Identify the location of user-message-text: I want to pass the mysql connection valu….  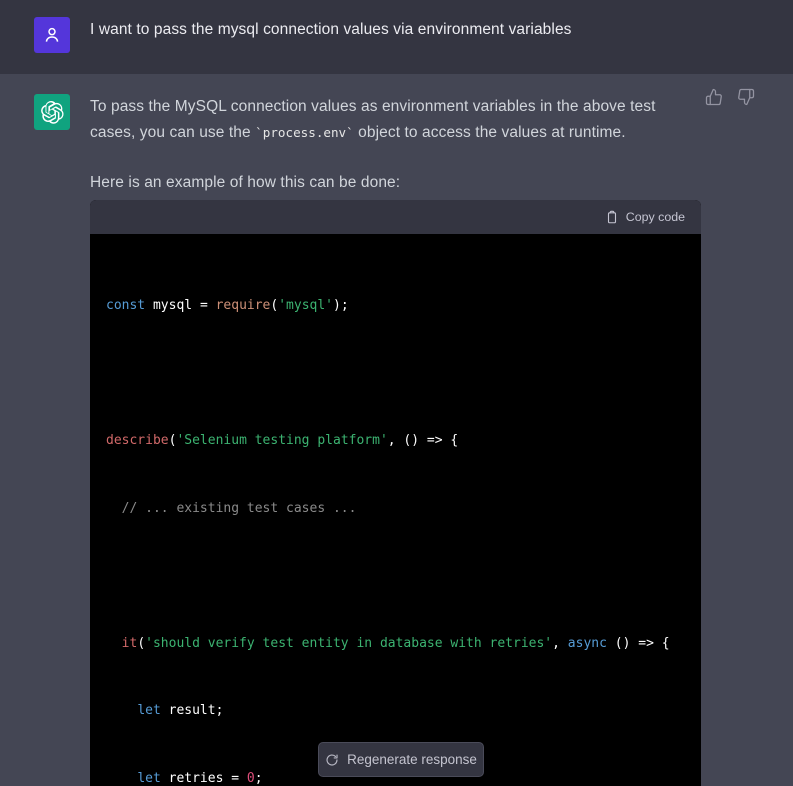
(331, 29).